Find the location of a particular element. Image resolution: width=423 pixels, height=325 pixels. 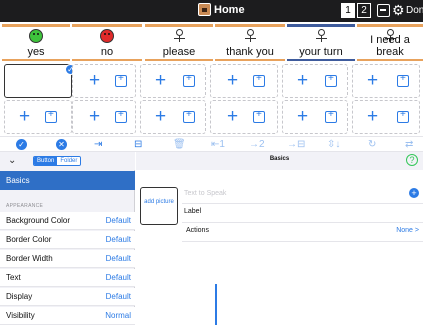

core-word-please: please is located at coordinates (179, 42).